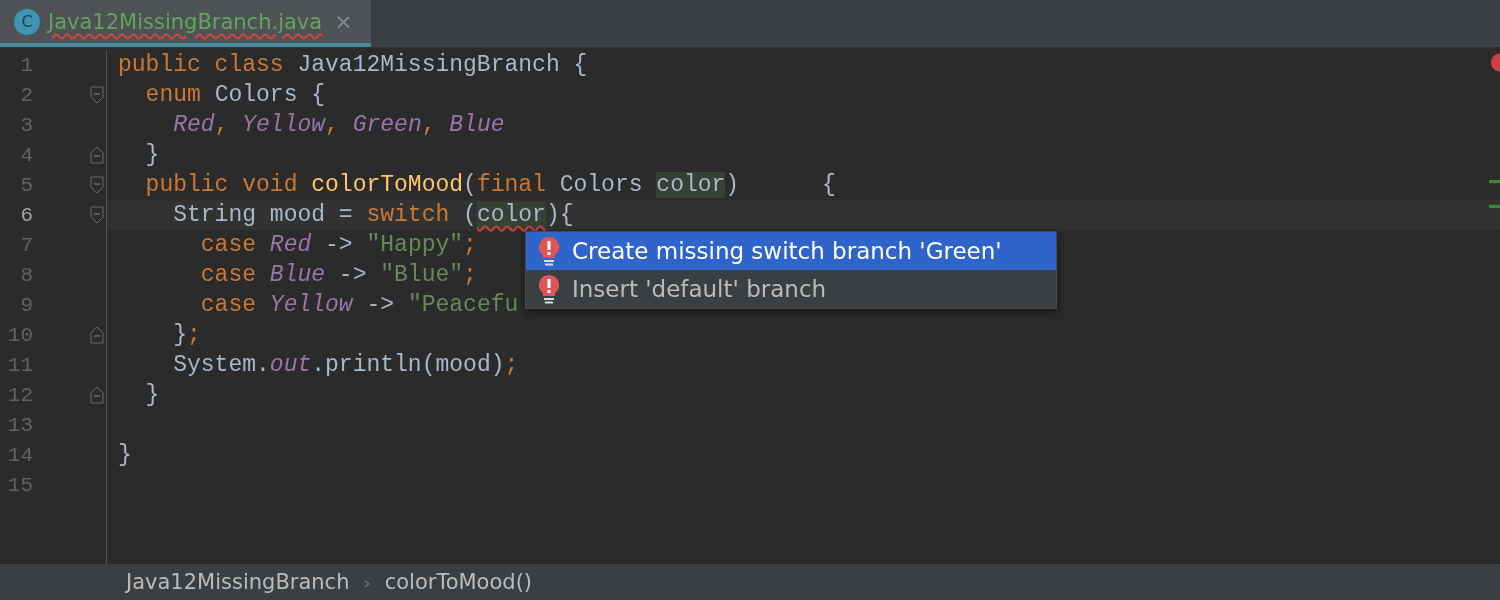 This screenshot has width=1500, height=600. I want to click on code-line: String mood = switch (color){, so click(373, 215).